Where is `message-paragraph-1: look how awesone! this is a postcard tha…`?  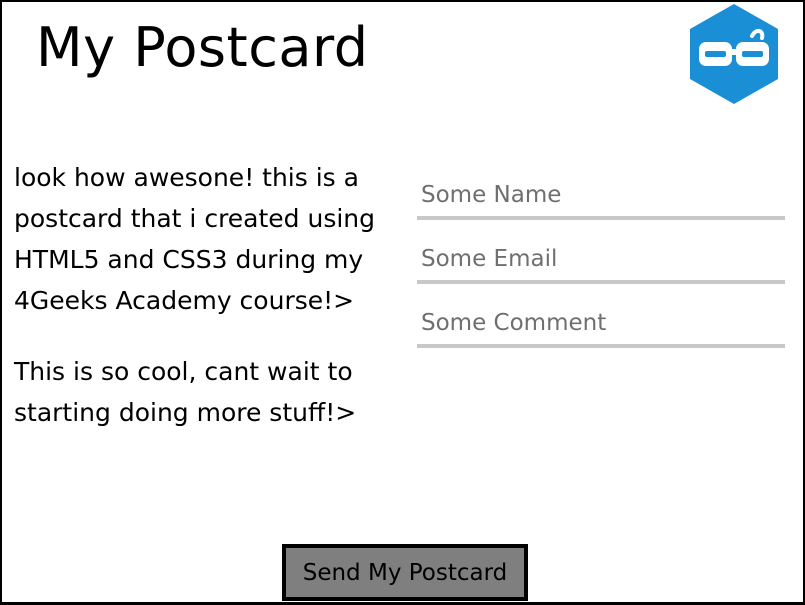 message-paragraph-1: look how awesone! this is a postcard tha… is located at coordinates (195, 239).